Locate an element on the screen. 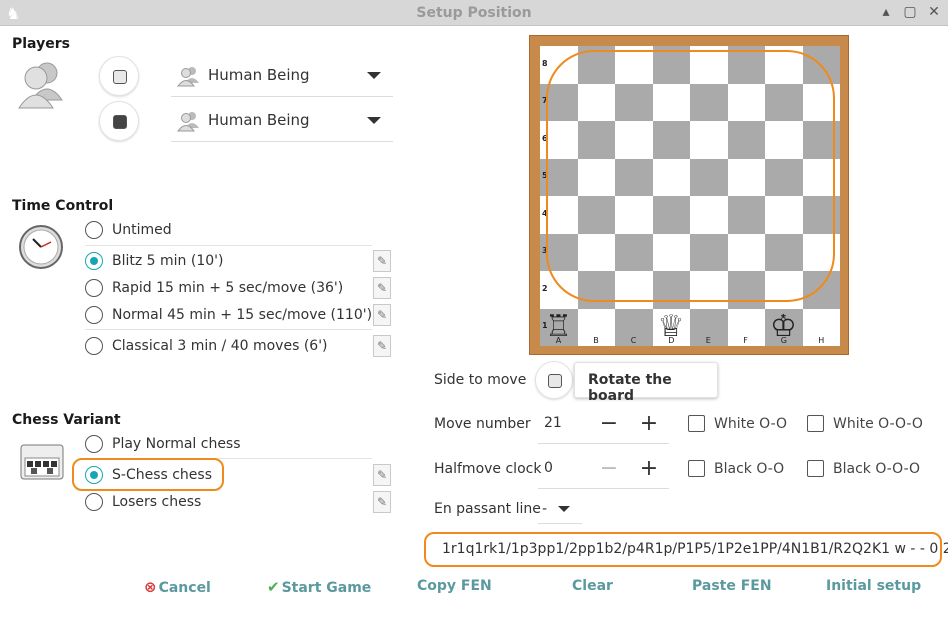 This screenshot has height=623, width=948. black-player-combo: Human Being is located at coordinates (282, 121).